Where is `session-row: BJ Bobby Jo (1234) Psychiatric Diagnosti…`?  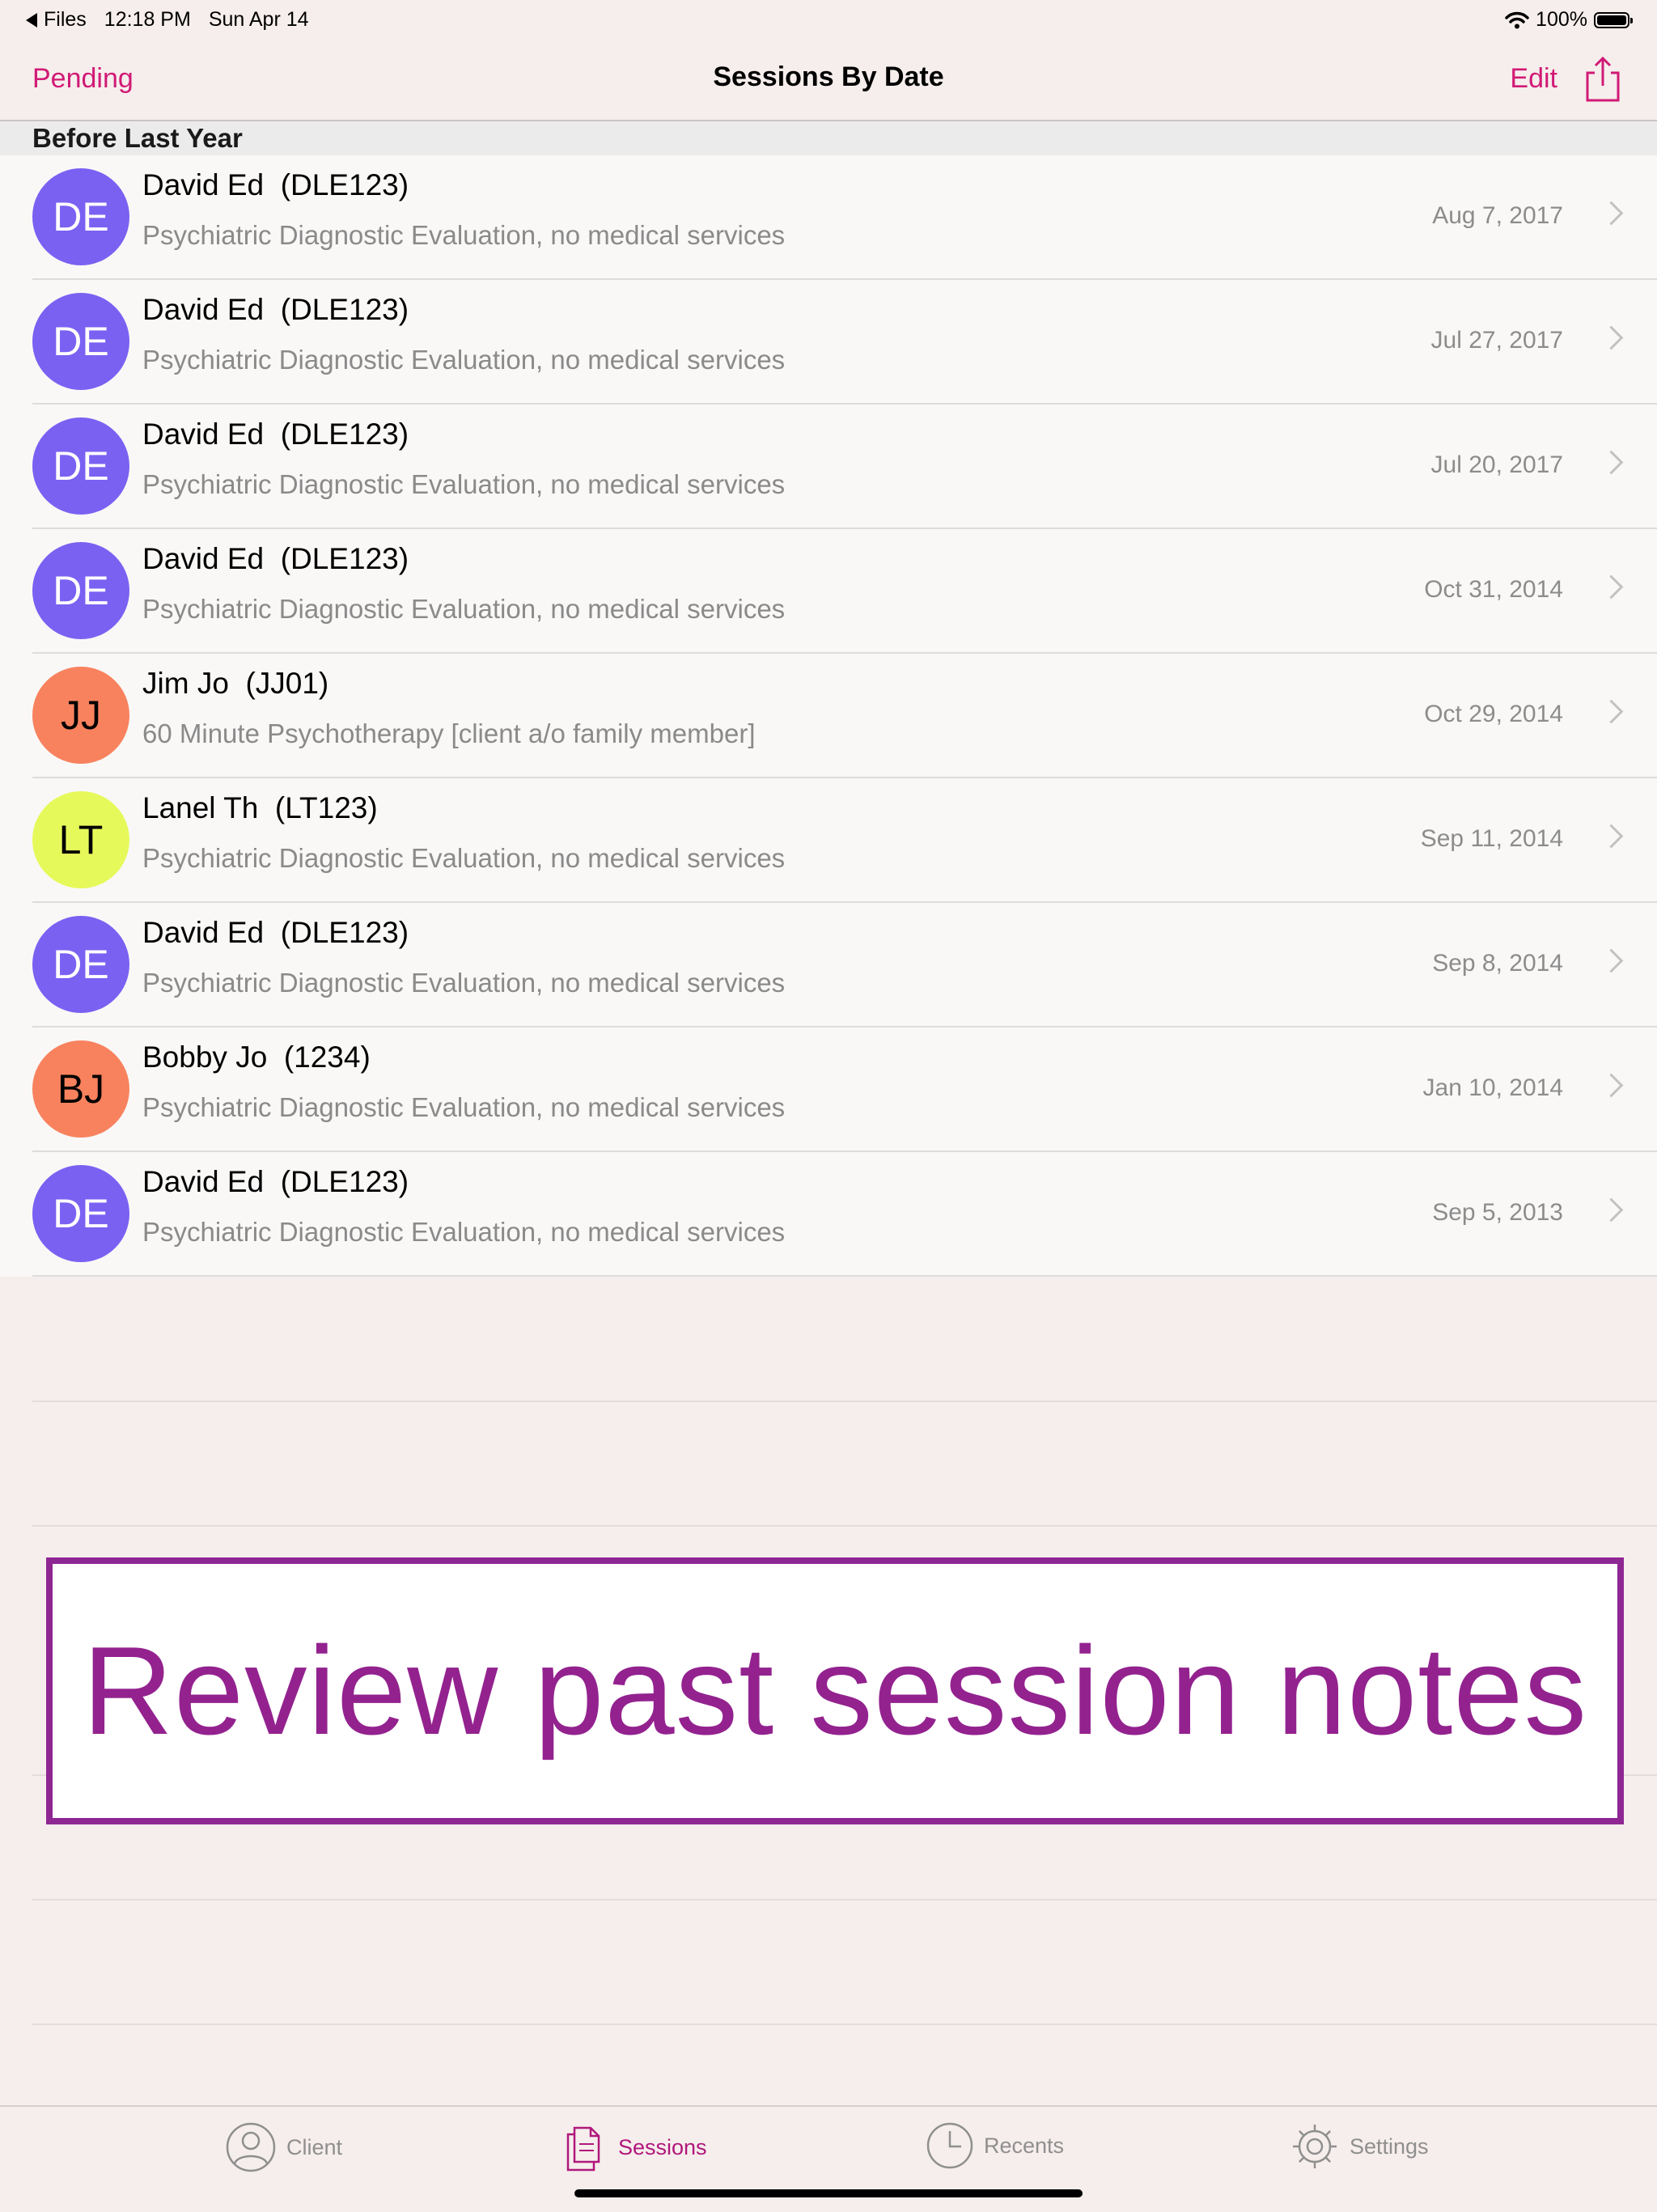 session-row: BJ Bobby Jo (1234) Psychiatric Diagnosti… is located at coordinates (828, 1090).